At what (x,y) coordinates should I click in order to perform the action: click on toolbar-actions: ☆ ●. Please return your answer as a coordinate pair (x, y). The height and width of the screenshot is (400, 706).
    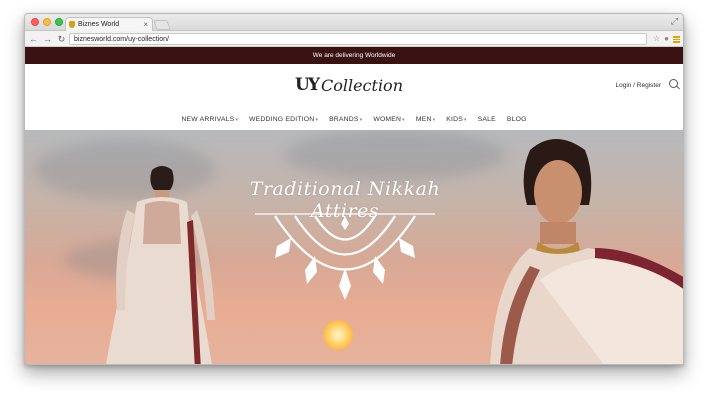
    Looking at the image, I should click on (666, 39).